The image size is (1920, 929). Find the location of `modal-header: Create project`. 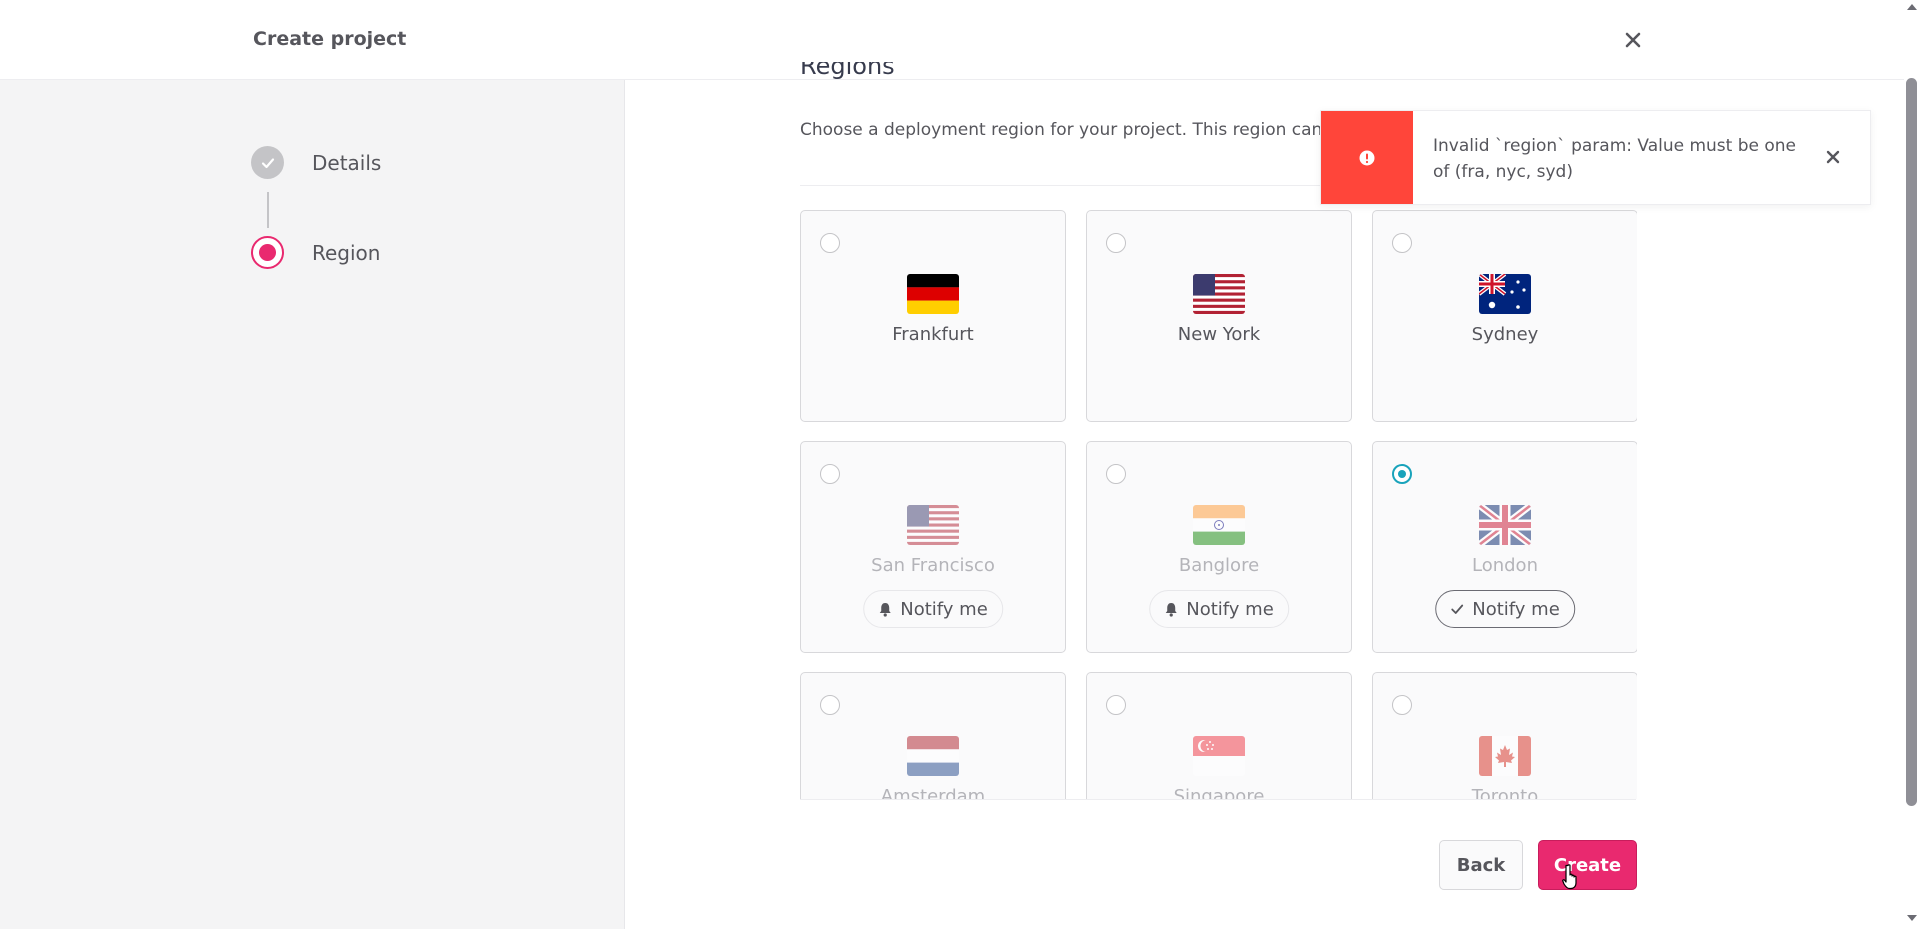

modal-header: Create project is located at coordinates (952, 40).